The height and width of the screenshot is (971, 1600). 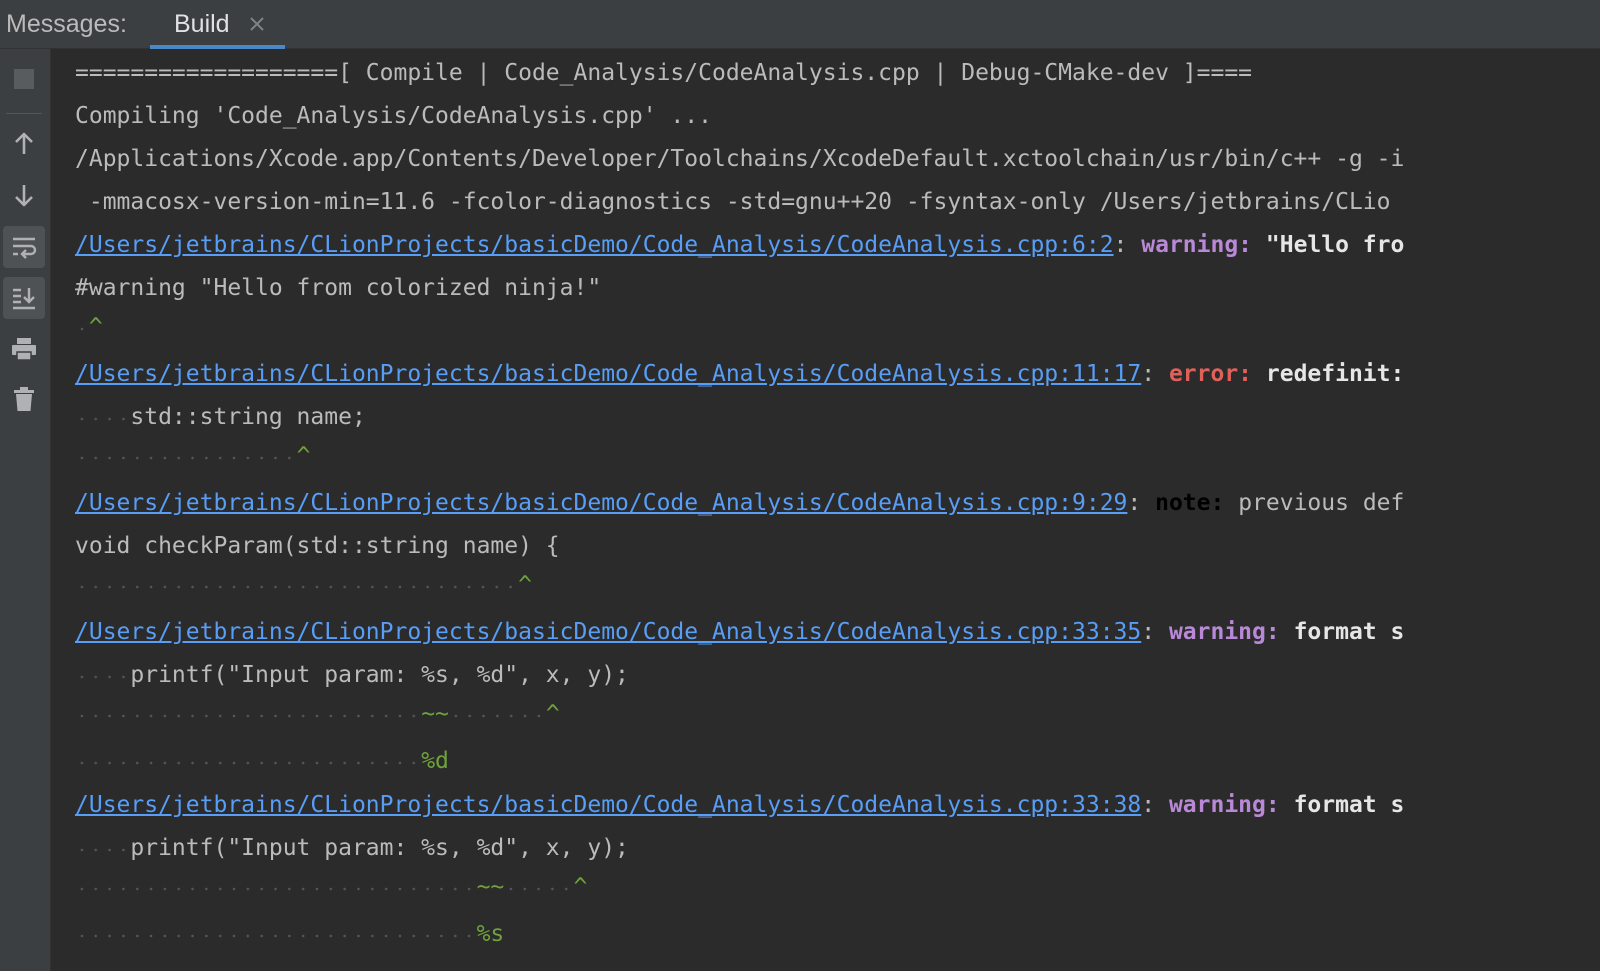 I want to click on close-icon, so click(x=257, y=24).